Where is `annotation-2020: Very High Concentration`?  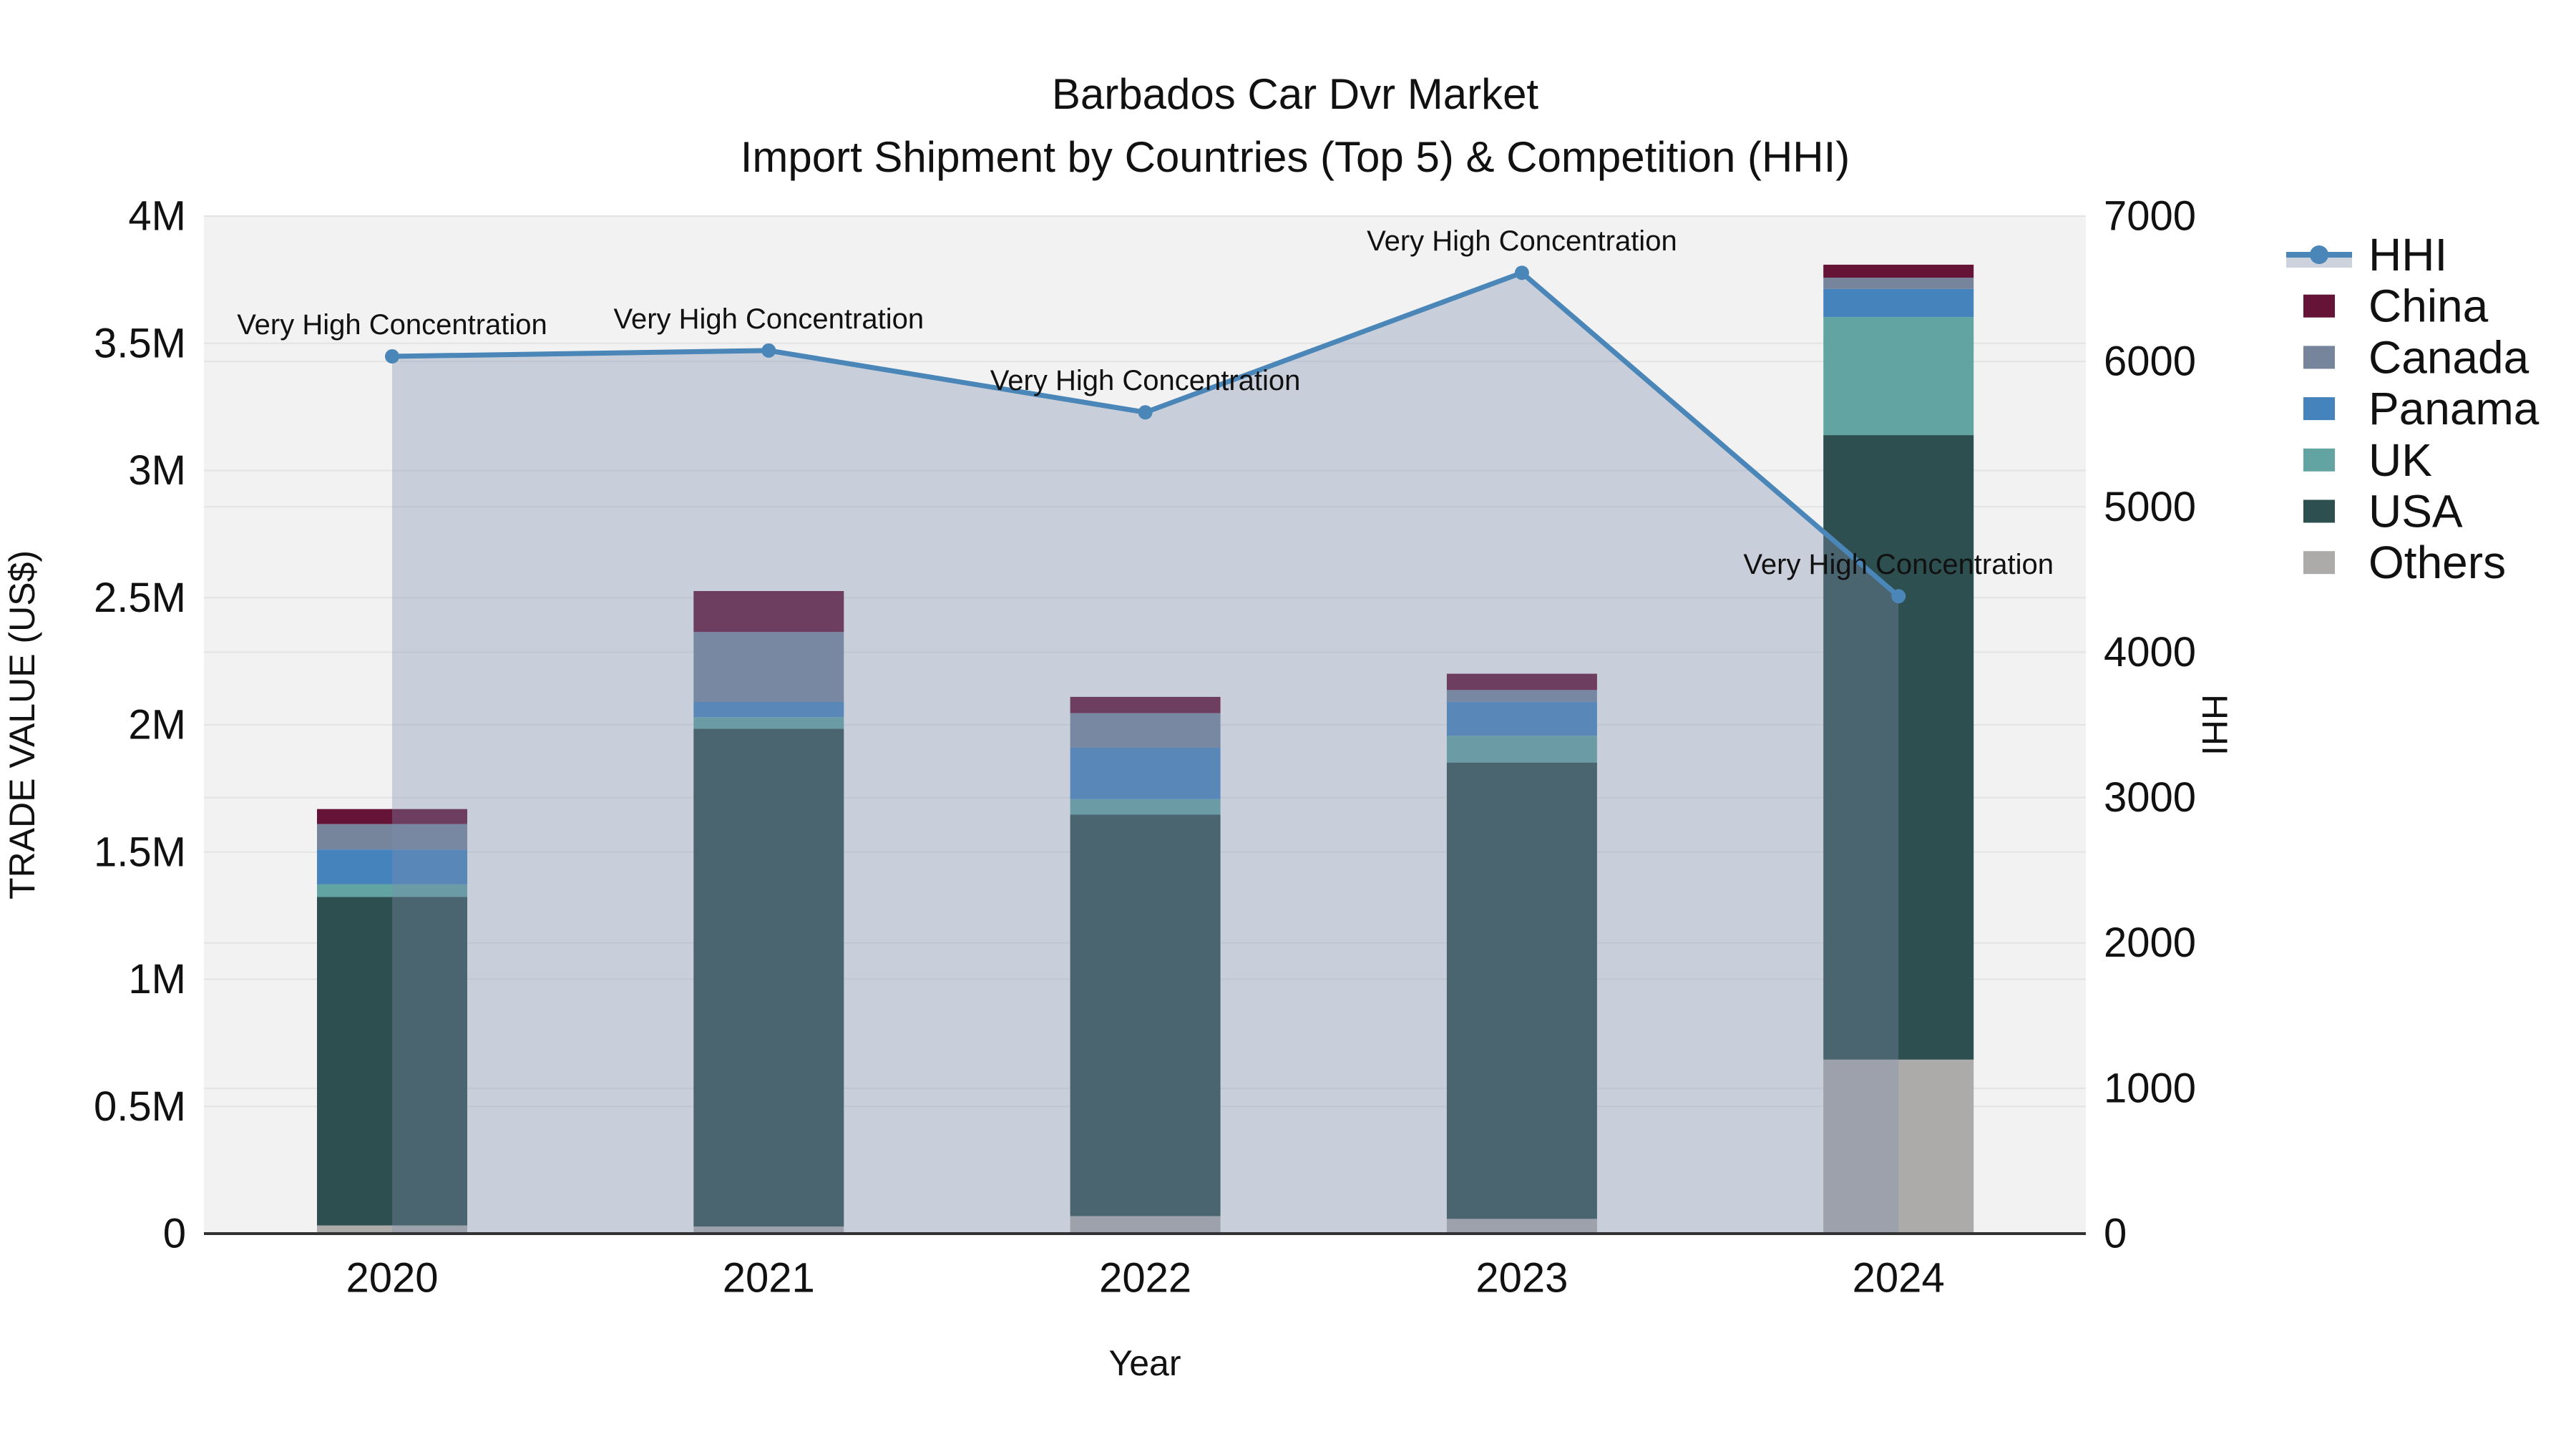
annotation-2020: Very High Concentration is located at coordinates (392, 325).